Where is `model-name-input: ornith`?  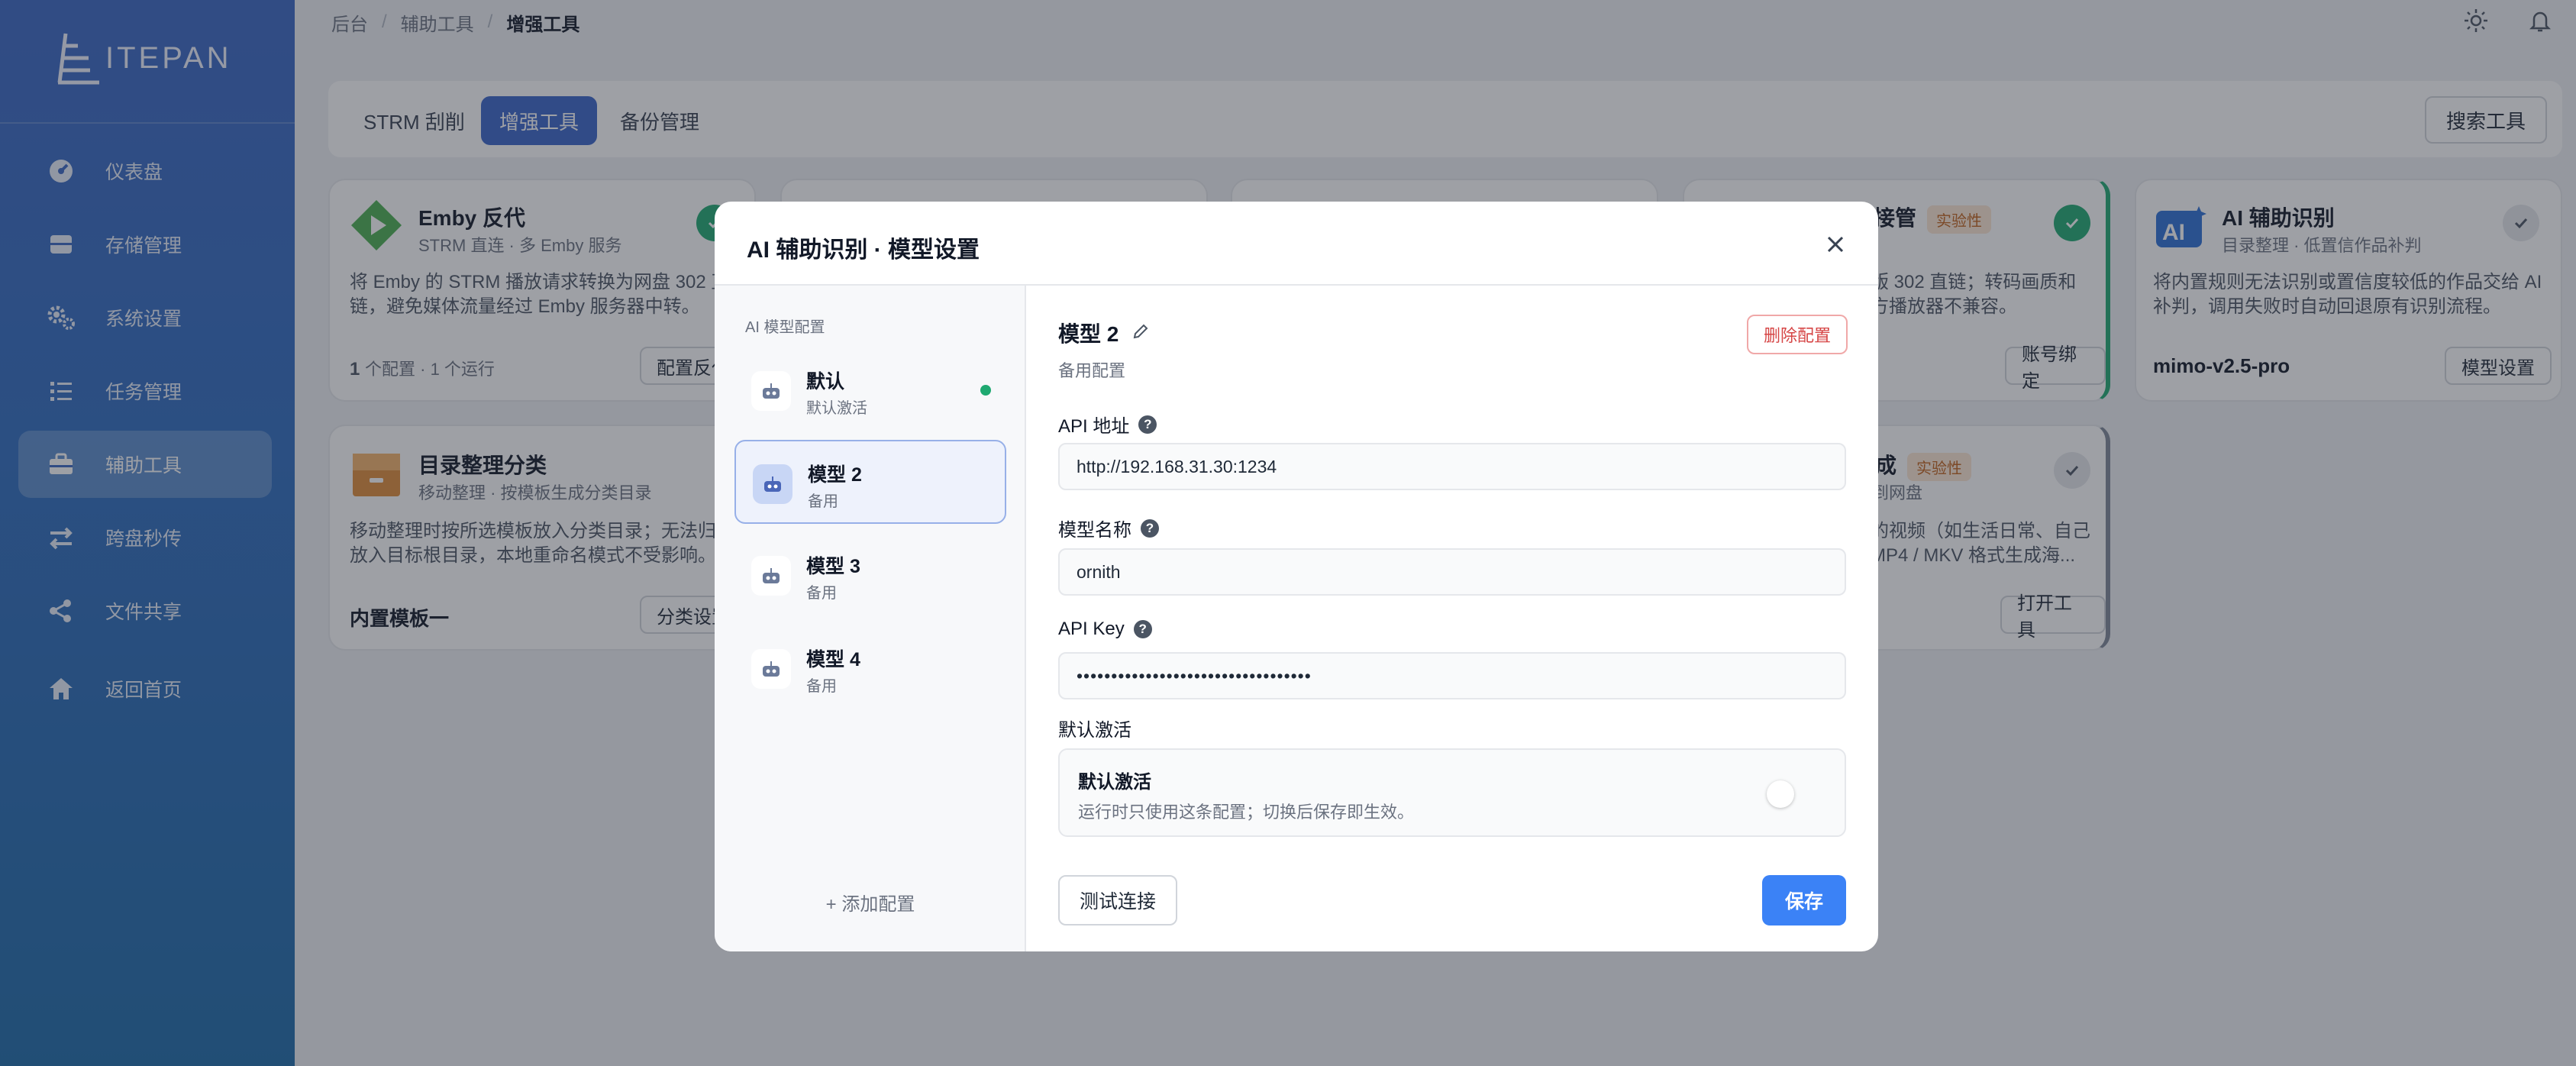 model-name-input: ornith is located at coordinates (1452, 572).